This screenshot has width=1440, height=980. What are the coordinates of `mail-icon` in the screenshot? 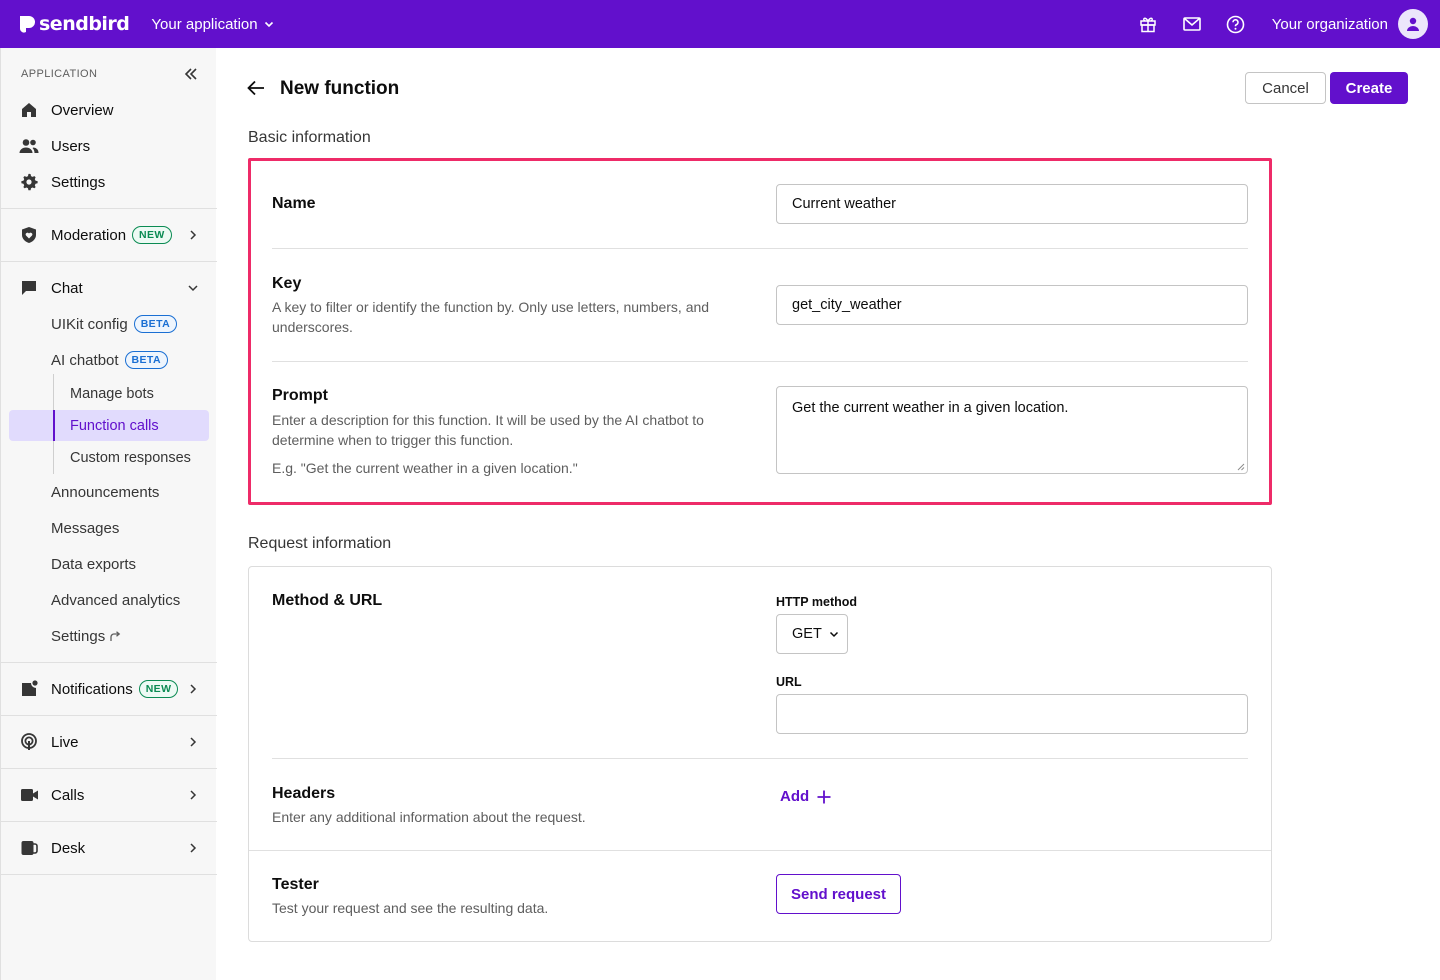 It's located at (1192, 24).